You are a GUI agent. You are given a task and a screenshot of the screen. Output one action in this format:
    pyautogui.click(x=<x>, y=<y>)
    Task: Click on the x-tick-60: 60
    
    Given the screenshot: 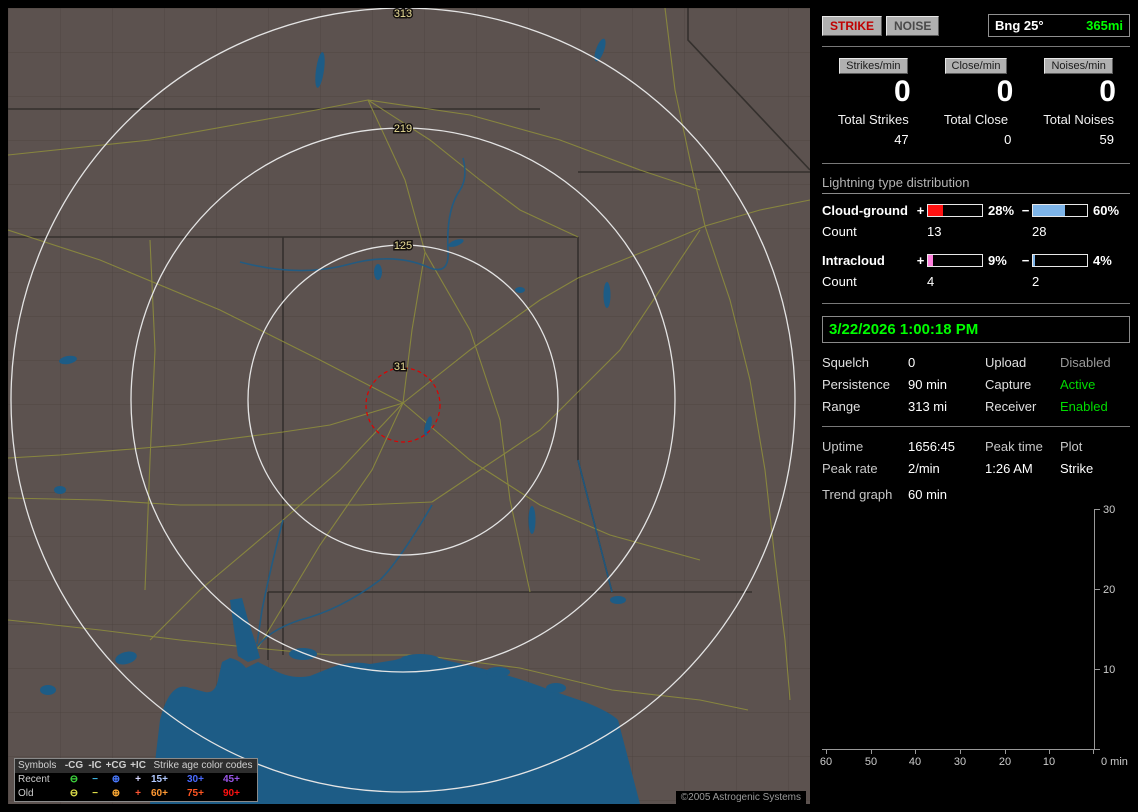 What is the action you would take?
    pyautogui.click(x=826, y=762)
    